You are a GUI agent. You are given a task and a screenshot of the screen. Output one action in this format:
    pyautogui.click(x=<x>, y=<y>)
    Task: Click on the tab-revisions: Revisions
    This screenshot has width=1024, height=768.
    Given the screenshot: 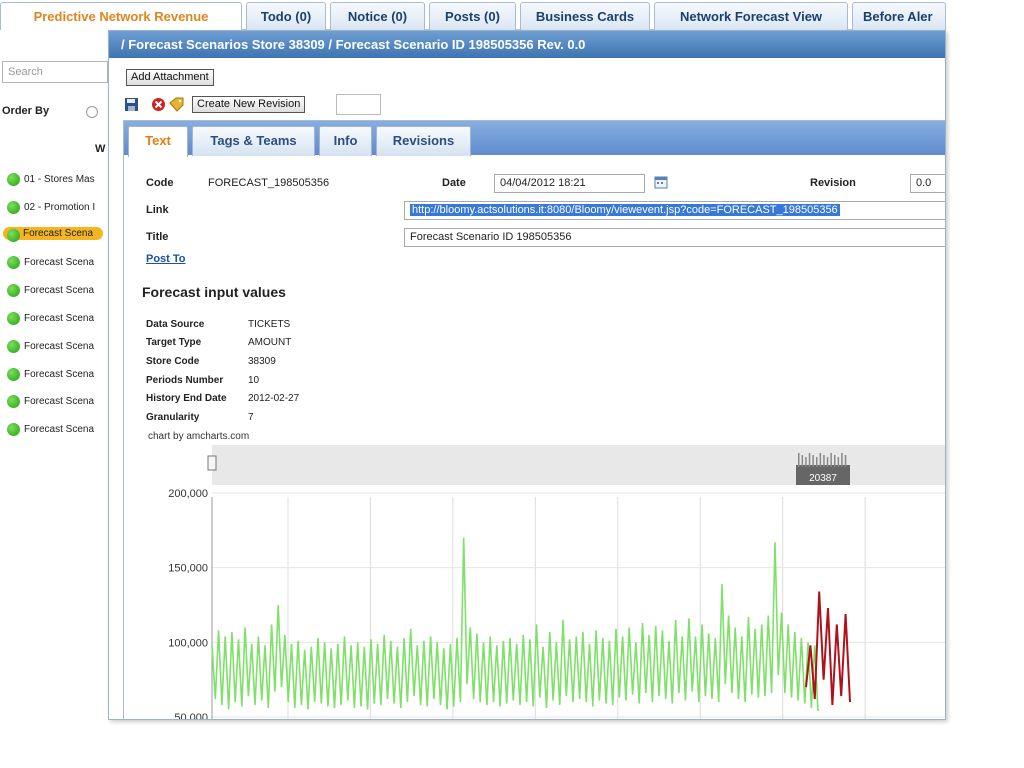 What is the action you would take?
    pyautogui.click(x=423, y=141)
    